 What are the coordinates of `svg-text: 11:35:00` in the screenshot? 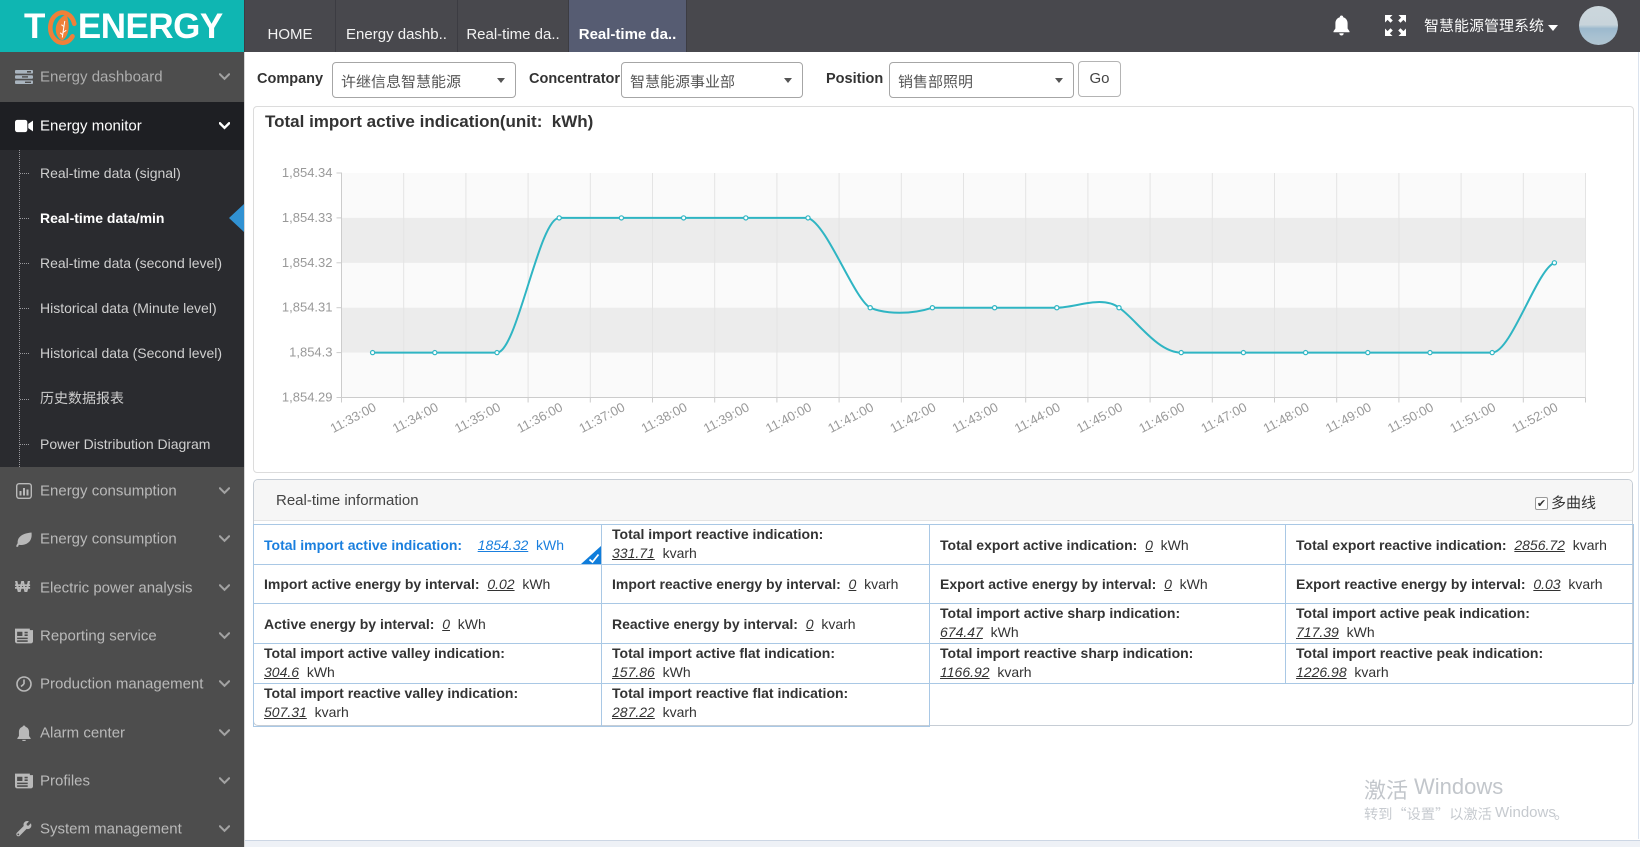 It's located at (477, 417).